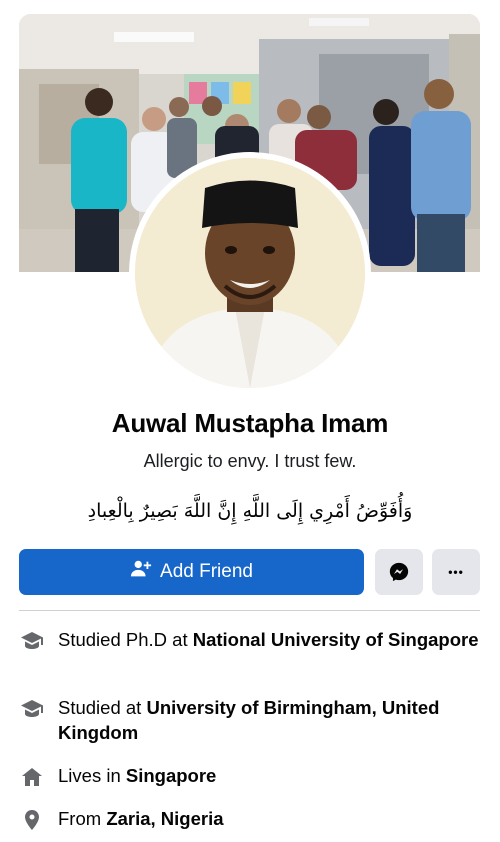 The image size is (500, 842). I want to click on more-options-button: •••, so click(456, 572).